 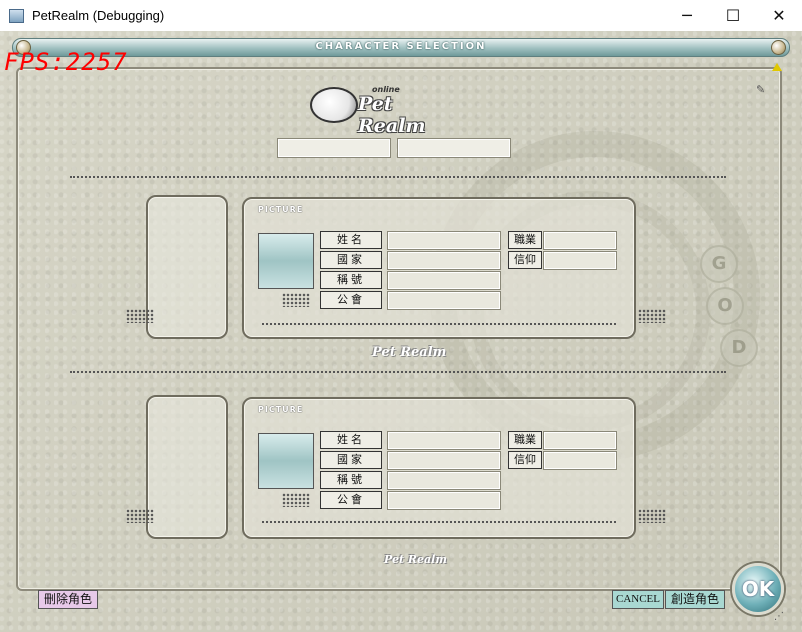 What do you see at coordinates (687, 15) in the screenshot?
I see `minimize-button: ─` at bounding box center [687, 15].